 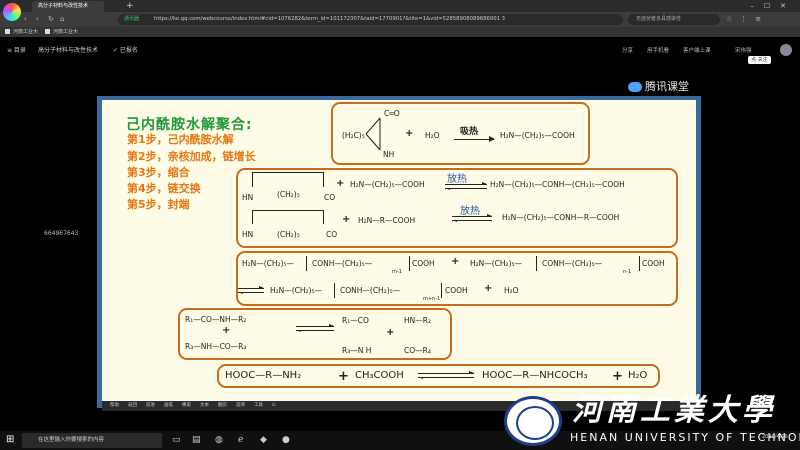 What do you see at coordinates (176, 440) in the screenshot?
I see `task-view-icon: ▭` at bounding box center [176, 440].